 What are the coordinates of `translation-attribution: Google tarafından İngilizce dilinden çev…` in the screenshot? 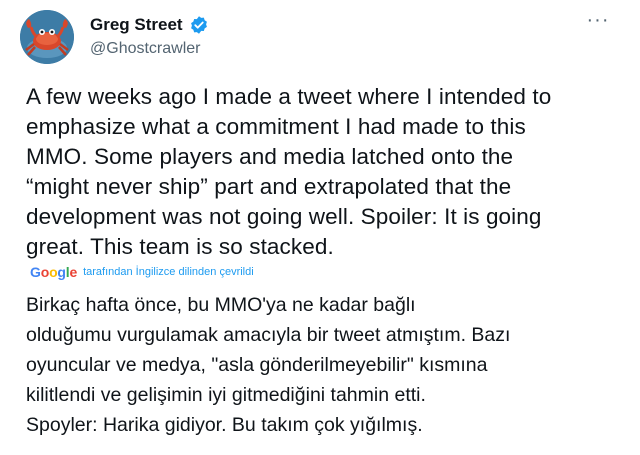 It's located at (142, 272).